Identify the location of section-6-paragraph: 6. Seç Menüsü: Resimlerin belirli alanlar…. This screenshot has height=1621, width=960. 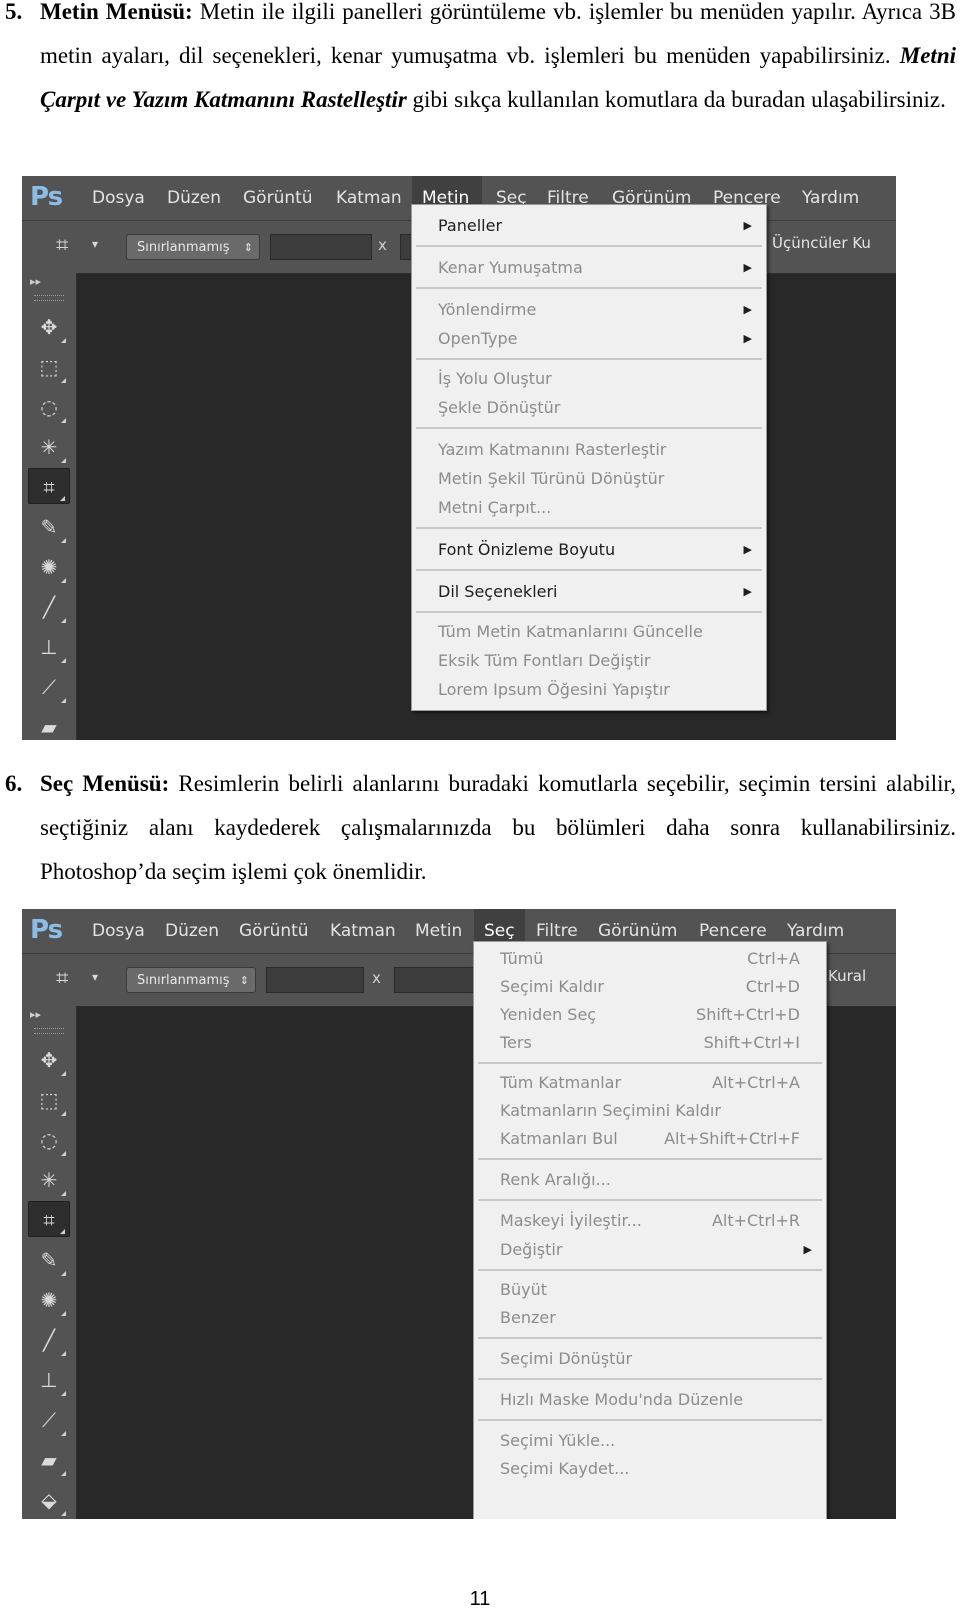
(480, 828).